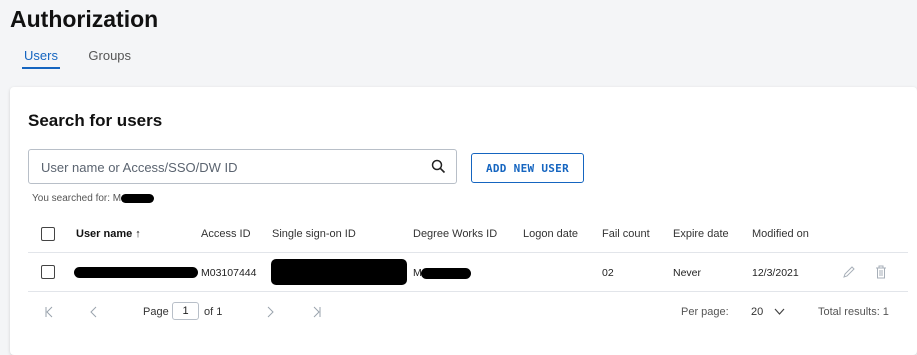  Describe the element at coordinates (108, 234) in the screenshot. I see `column-header-user-name: User name ↑` at that location.